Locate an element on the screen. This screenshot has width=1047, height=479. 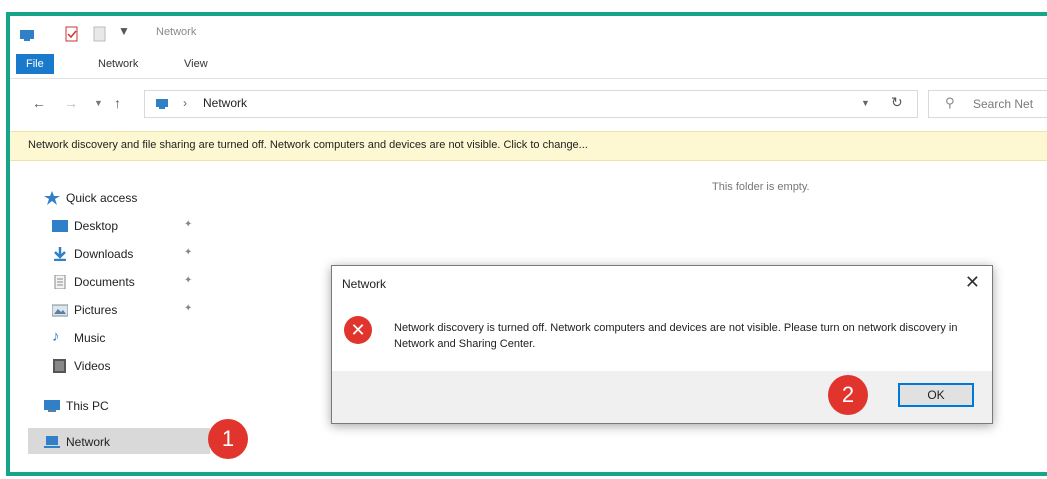
tab-view: View is located at coordinates (196, 64).